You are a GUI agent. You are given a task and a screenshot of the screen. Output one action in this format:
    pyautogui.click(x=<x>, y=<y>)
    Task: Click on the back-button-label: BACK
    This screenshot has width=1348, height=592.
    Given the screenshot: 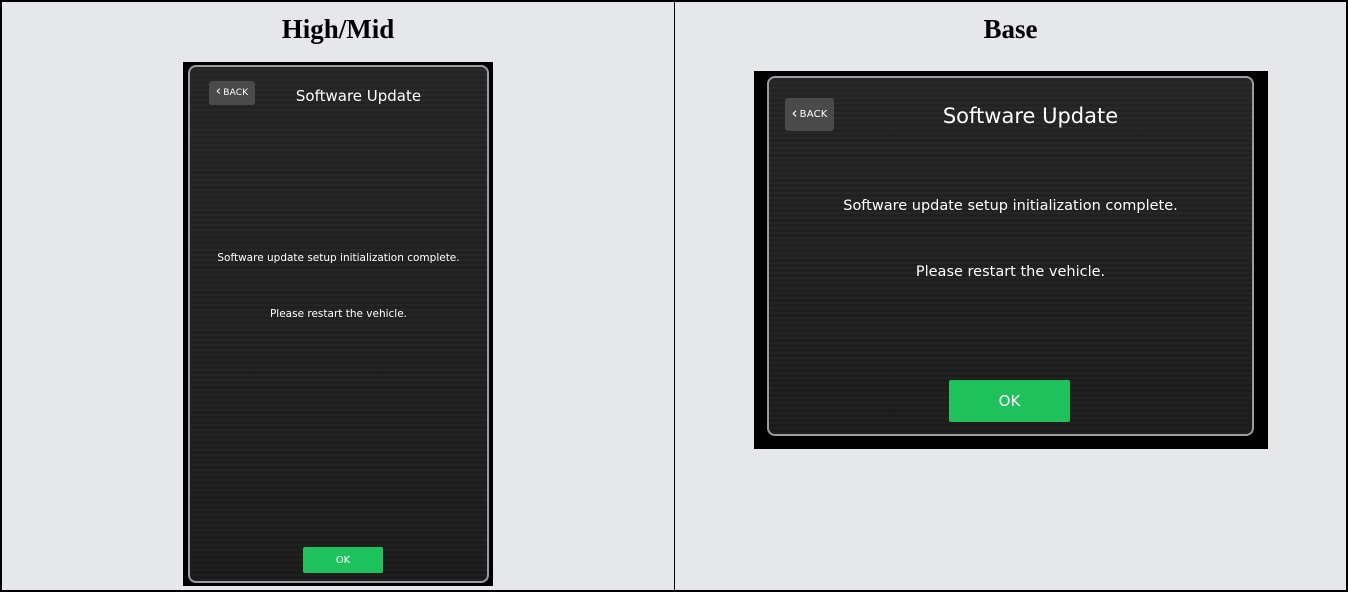 What is the action you would take?
    pyautogui.click(x=236, y=93)
    